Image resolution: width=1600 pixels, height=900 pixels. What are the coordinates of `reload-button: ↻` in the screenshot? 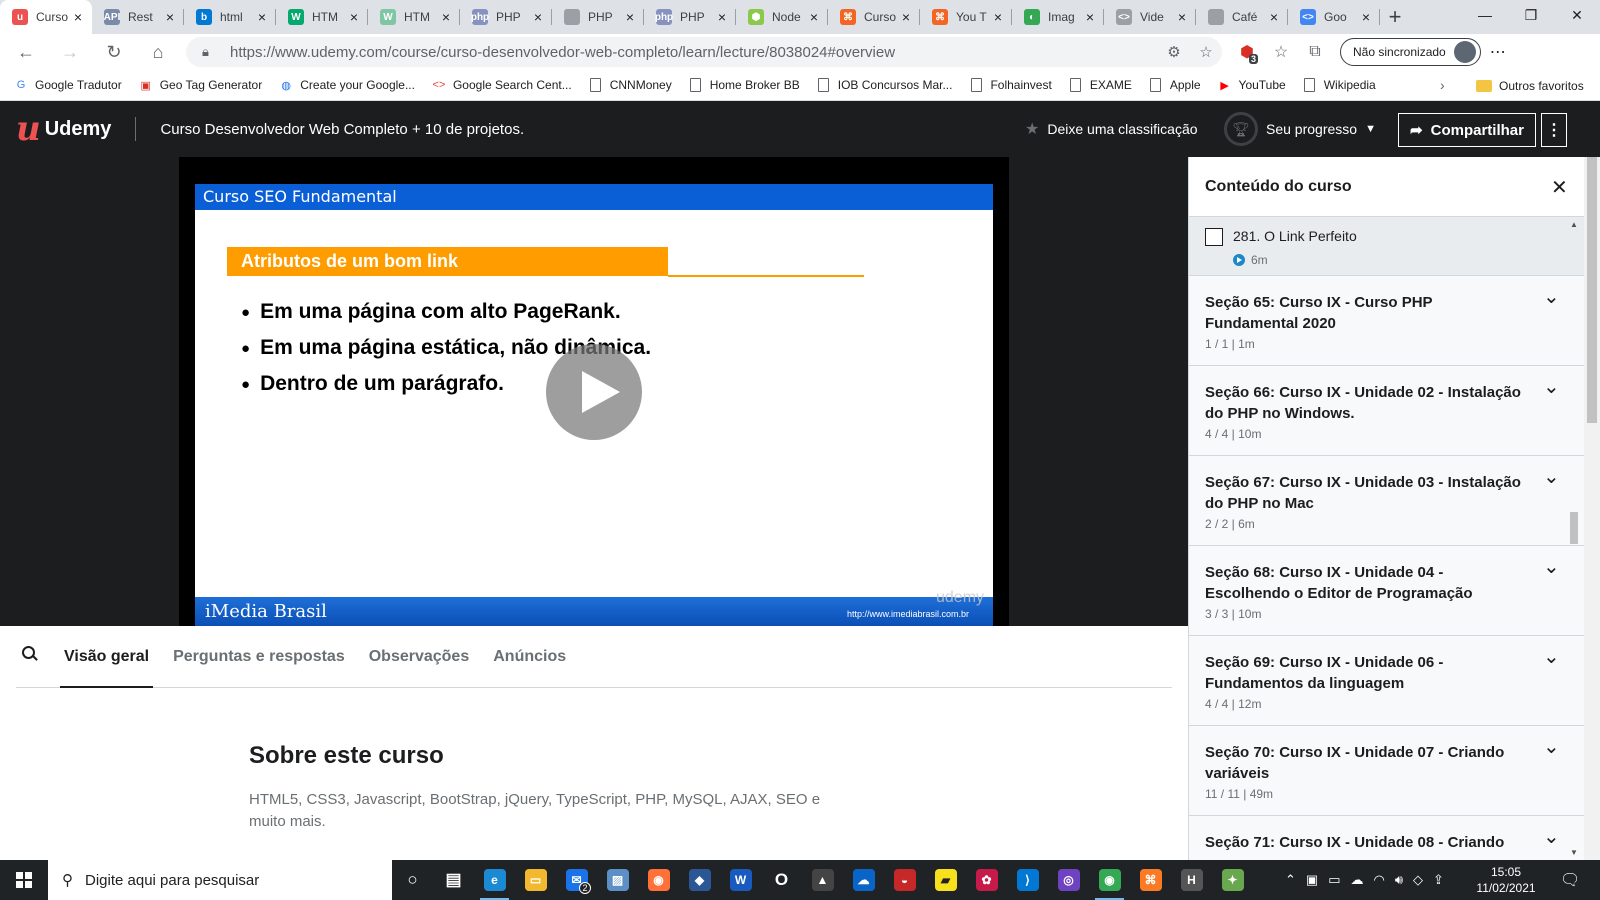 It's located at (114, 52).